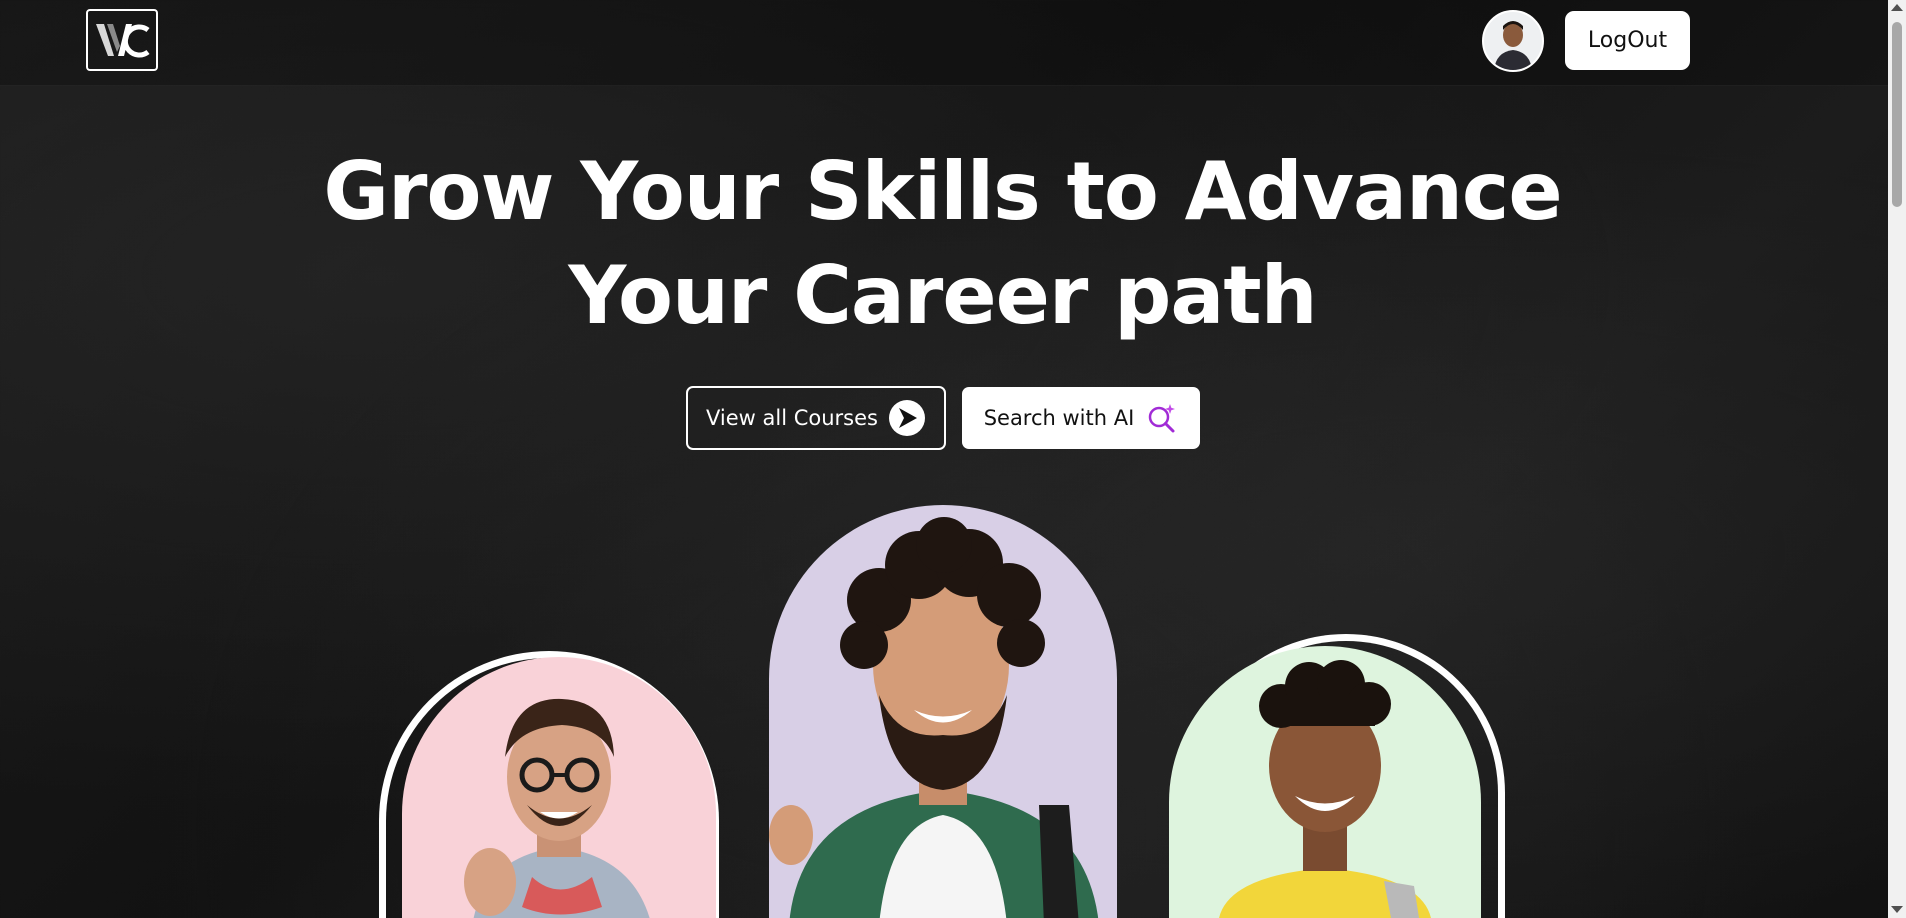 Image resolution: width=1906 pixels, height=918 pixels. Describe the element at coordinates (942, 295) in the screenshot. I see `hero-title-line2: Your Career path` at that location.